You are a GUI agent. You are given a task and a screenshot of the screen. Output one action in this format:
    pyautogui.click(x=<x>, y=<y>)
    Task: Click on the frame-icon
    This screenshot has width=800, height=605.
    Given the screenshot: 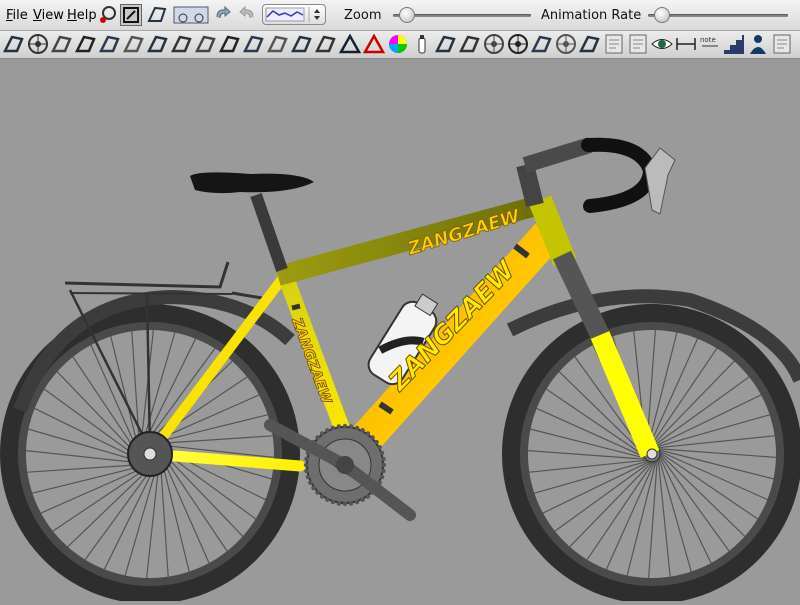 What is the action you would take?
    pyautogui.click(x=14, y=44)
    